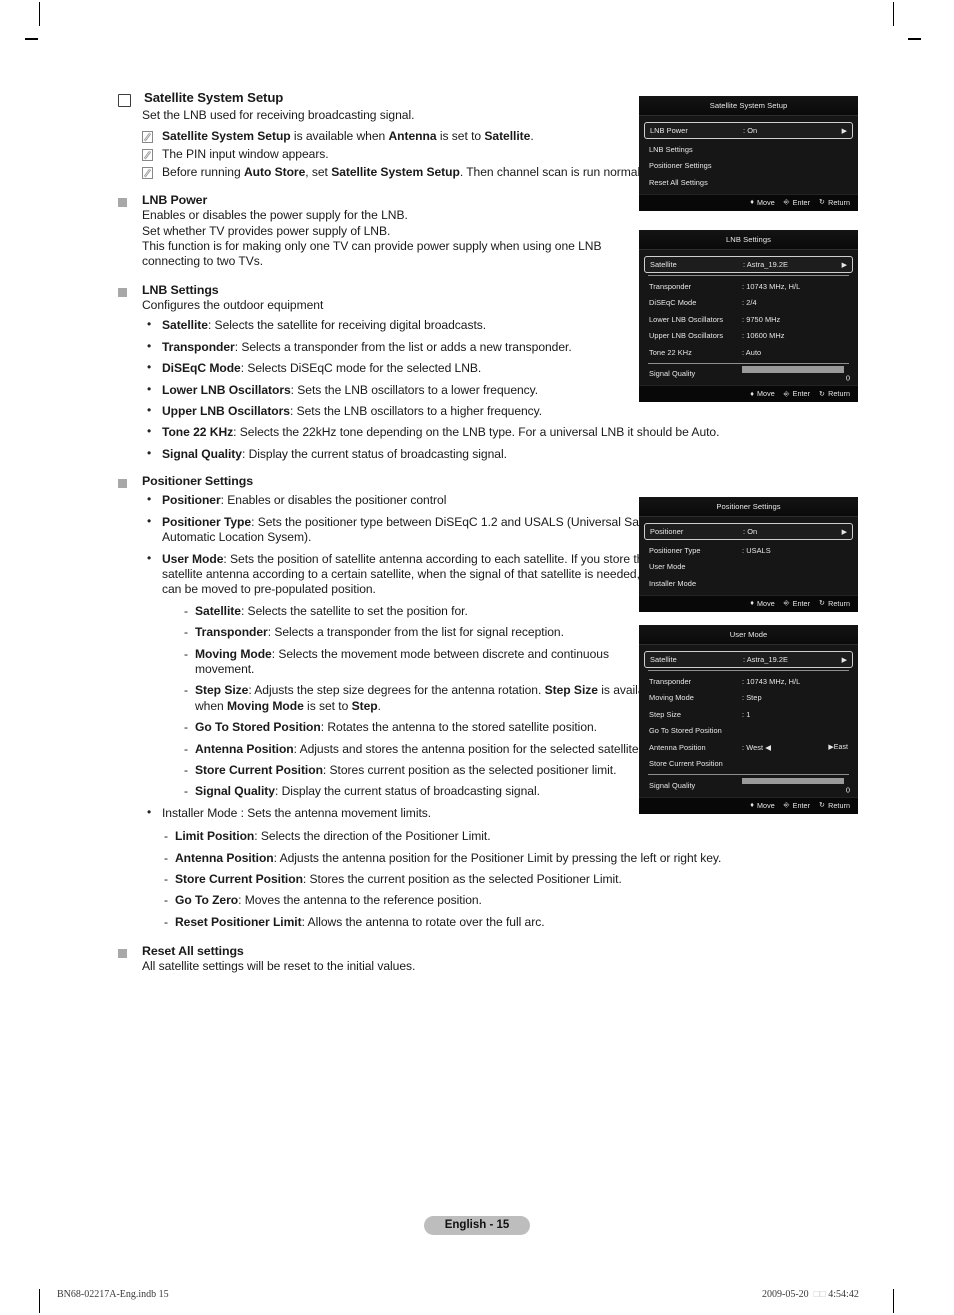  Describe the element at coordinates (686, 319) in the screenshot. I see `osd-row-label: Lower LNB Oscillators` at that location.